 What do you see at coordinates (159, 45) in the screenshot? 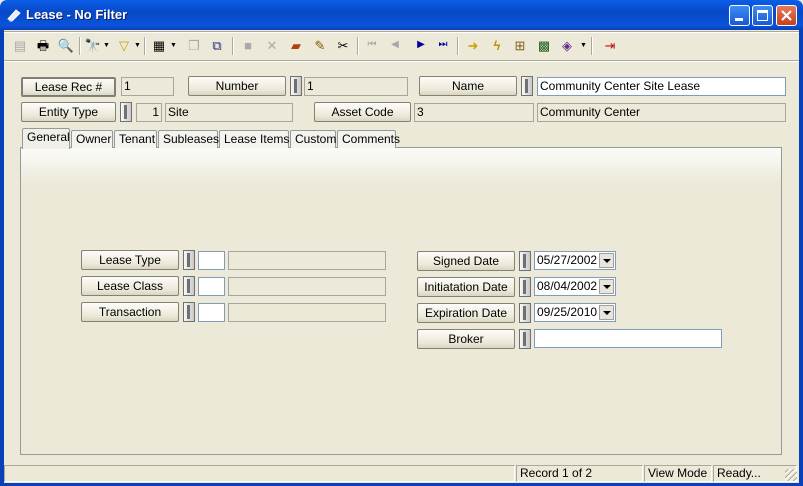
I see `report-icon: ▦` at bounding box center [159, 45].